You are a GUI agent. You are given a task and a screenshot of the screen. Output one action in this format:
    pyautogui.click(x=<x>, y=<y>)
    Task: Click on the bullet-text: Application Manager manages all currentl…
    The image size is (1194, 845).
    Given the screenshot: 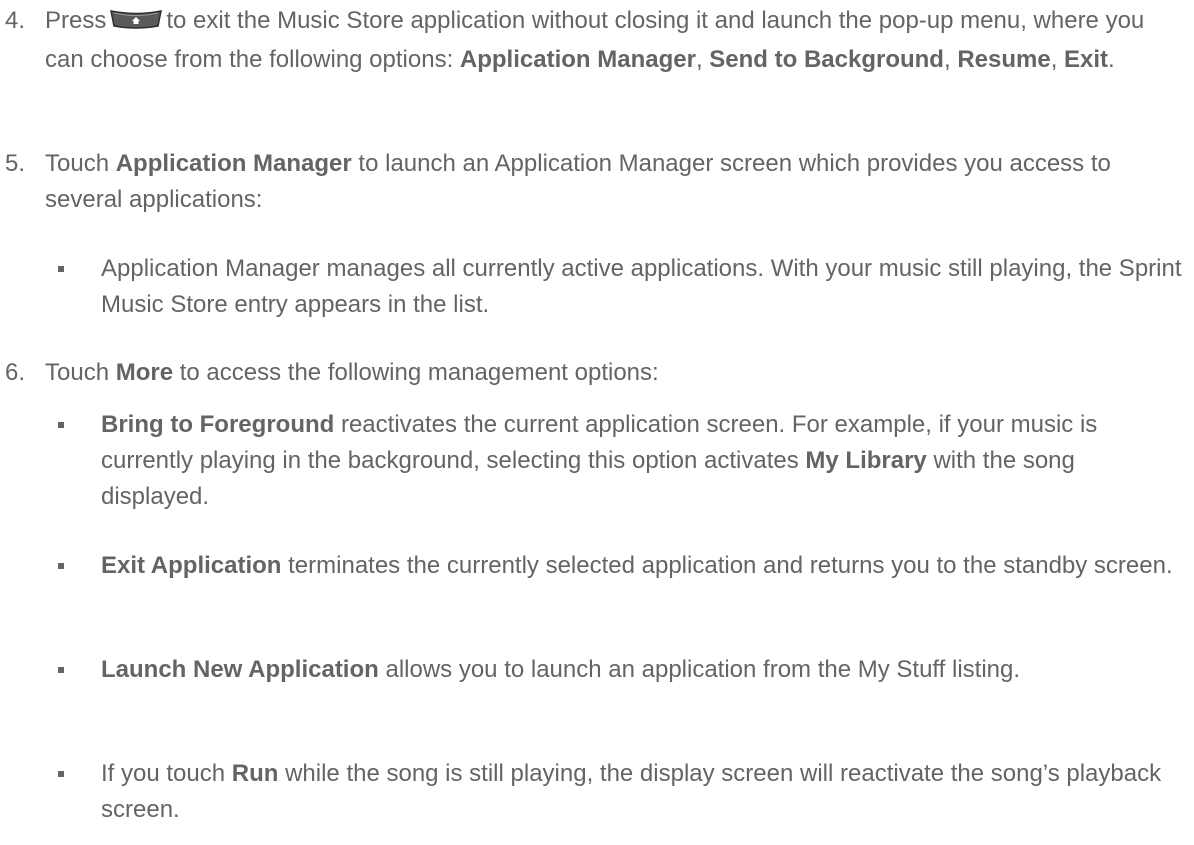 What is the action you would take?
    pyautogui.click(x=641, y=286)
    